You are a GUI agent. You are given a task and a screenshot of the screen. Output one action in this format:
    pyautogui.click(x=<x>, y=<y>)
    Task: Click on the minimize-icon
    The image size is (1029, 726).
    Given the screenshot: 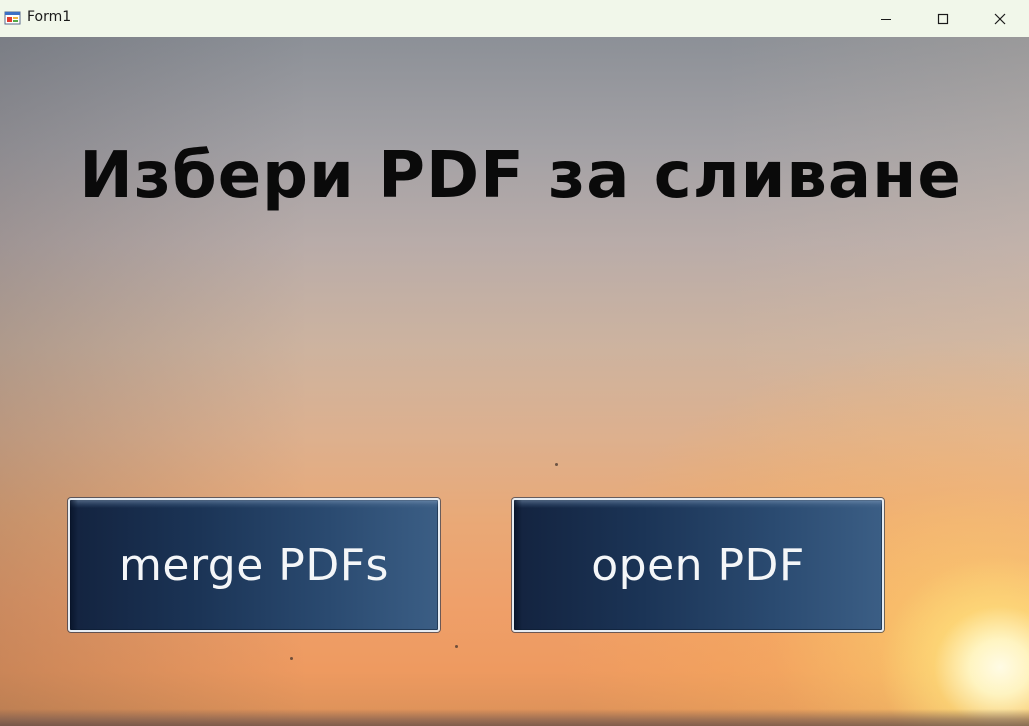 What is the action you would take?
    pyautogui.click(x=886, y=19)
    